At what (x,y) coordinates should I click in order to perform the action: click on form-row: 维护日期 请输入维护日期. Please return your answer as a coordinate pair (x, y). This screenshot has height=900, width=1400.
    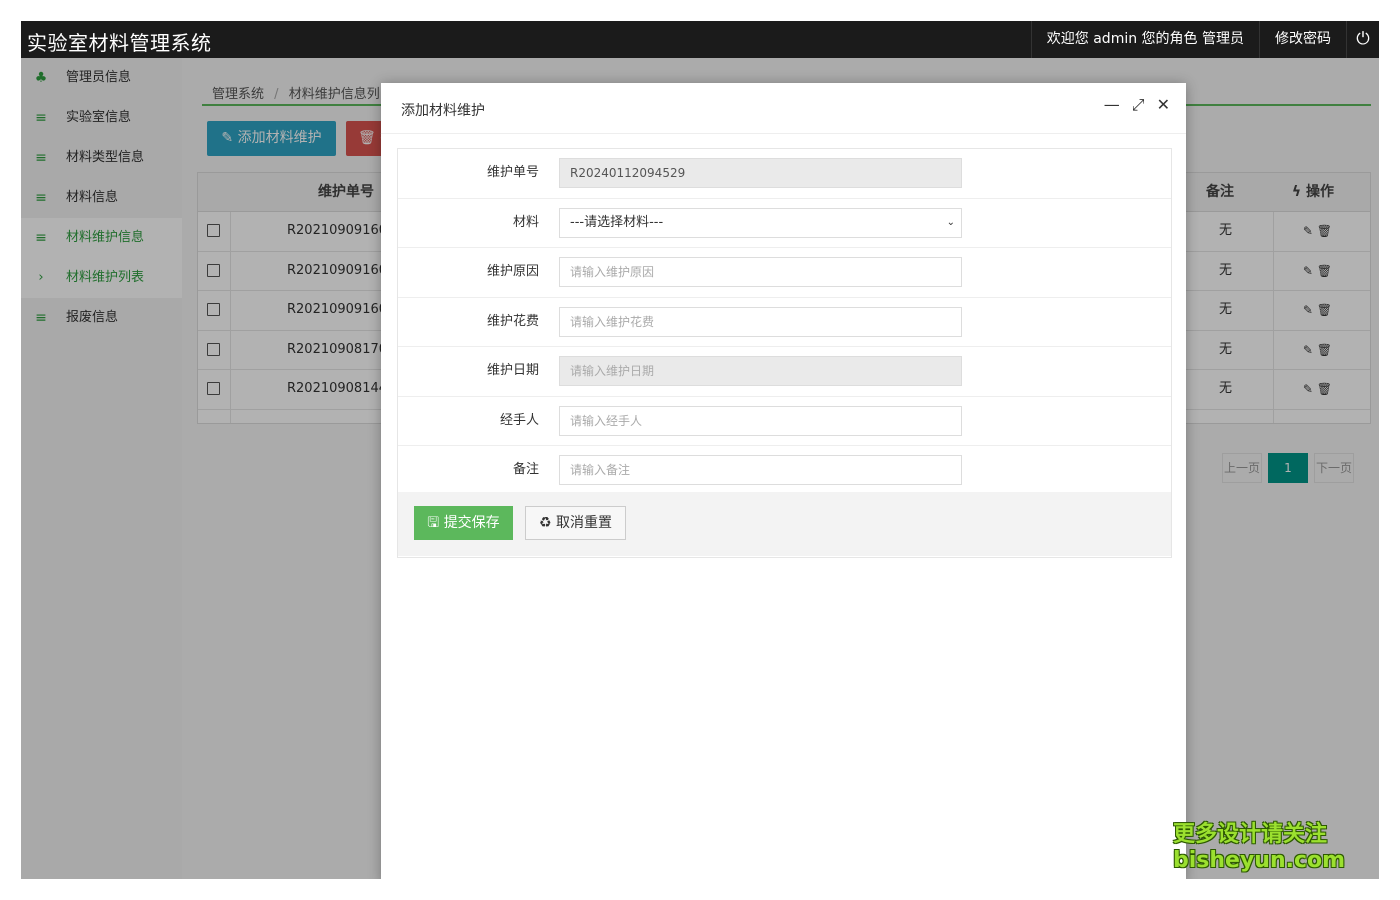
    Looking at the image, I should click on (784, 372).